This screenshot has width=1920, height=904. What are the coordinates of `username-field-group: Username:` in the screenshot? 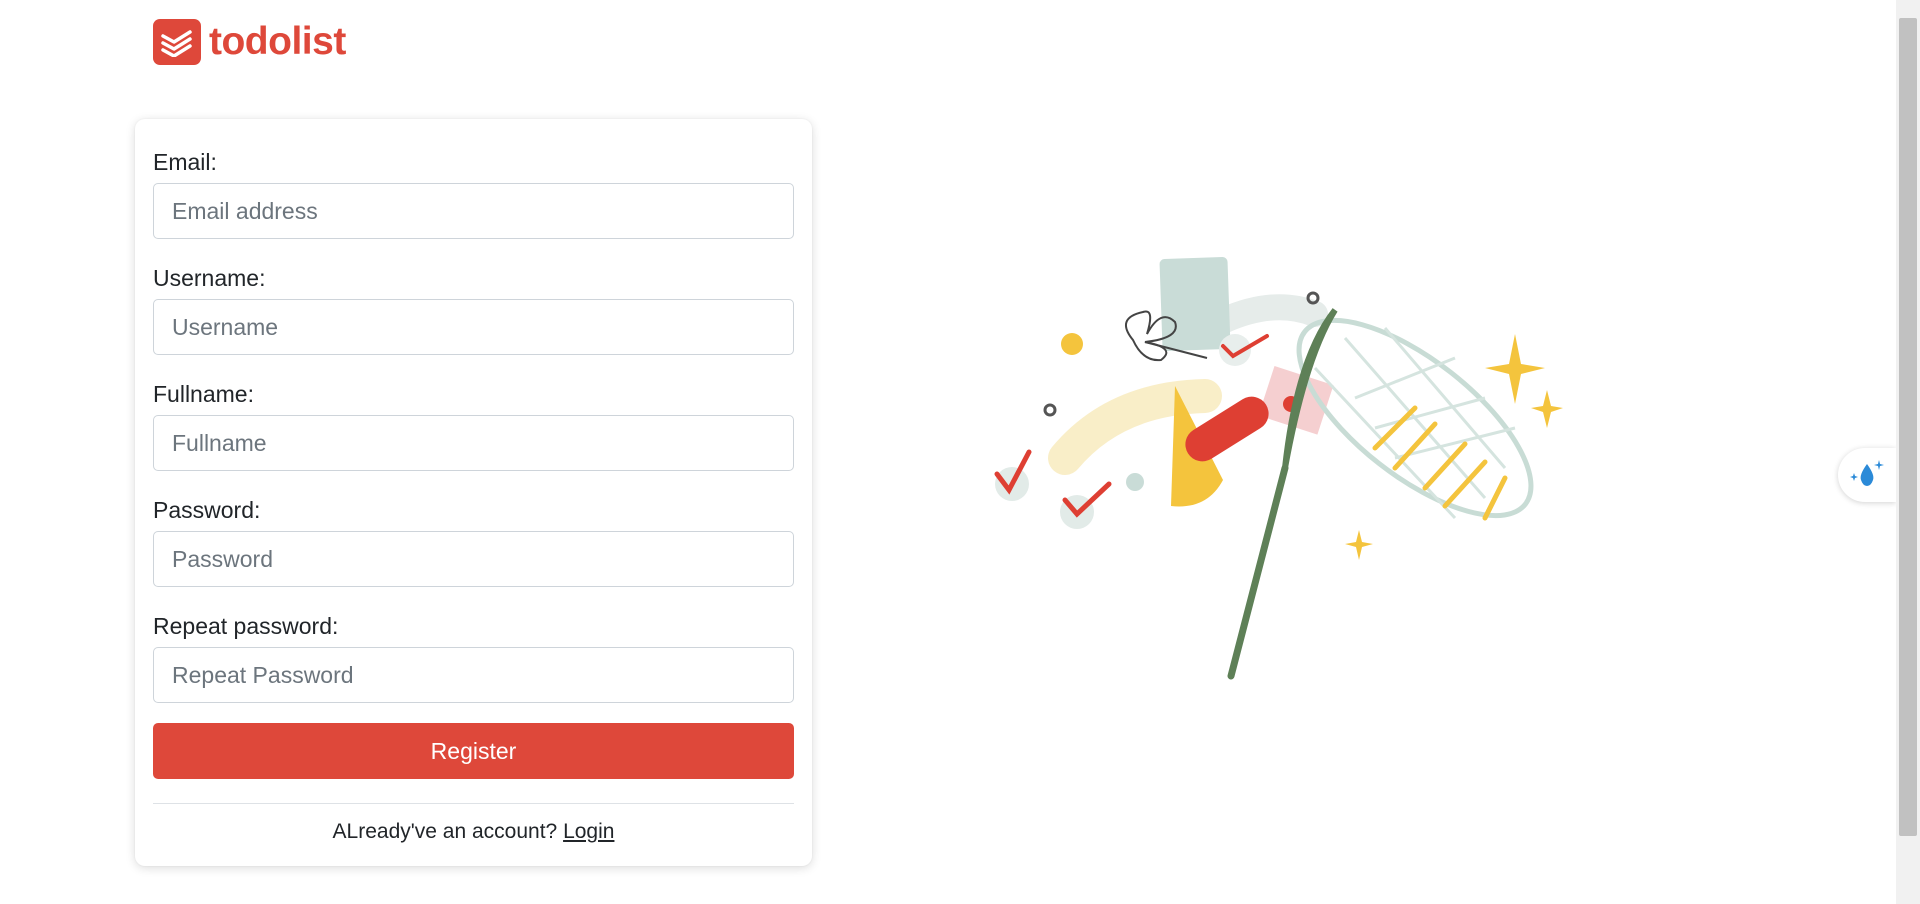 It's located at (473, 309).